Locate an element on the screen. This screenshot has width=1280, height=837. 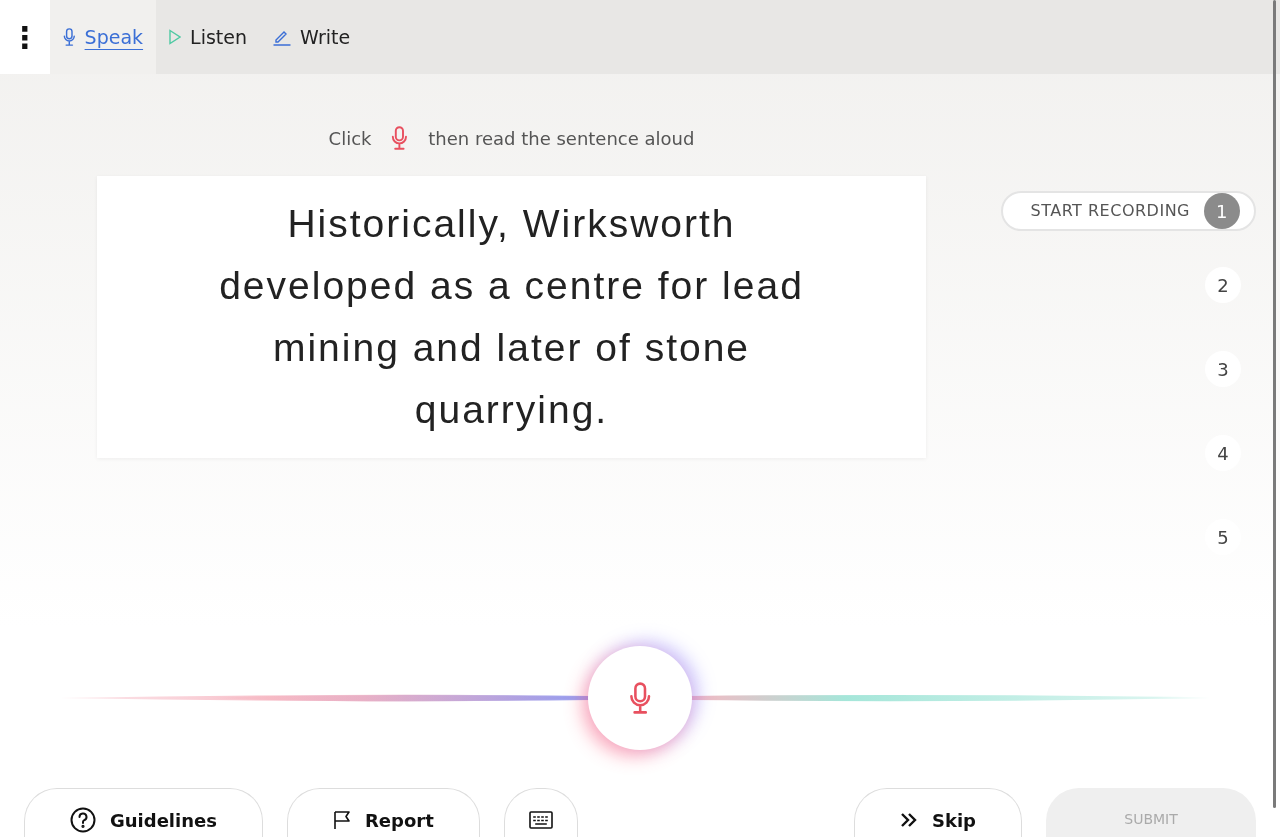
double-chevron-icon is located at coordinates (909, 820).